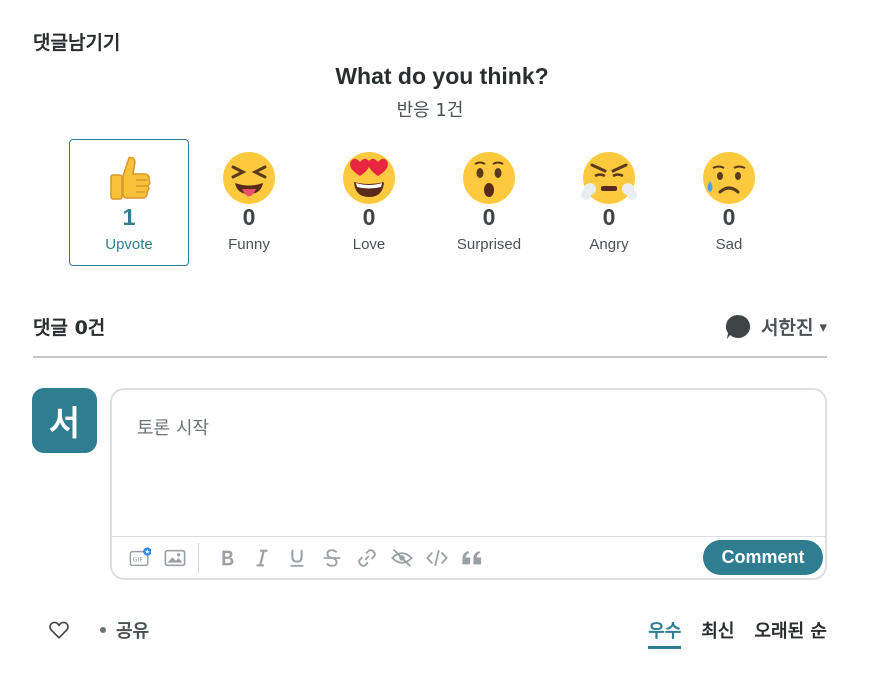 This screenshot has width=884, height=683. Describe the element at coordinates (738, 326) in the screenshot. I see `chat-bubble-icon` at that location.